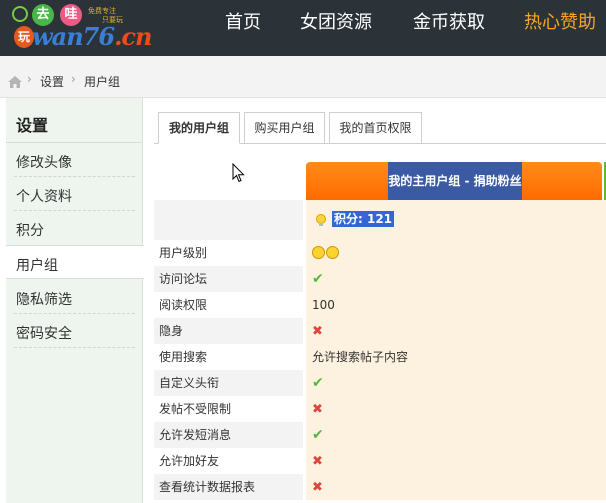 The height and width of the screenshot is (503, 606). What do you see at coordinates (133, 36) in the screenshot?
I see `logo-wordmark-tld: .cn` at bounding box center [133, 36].